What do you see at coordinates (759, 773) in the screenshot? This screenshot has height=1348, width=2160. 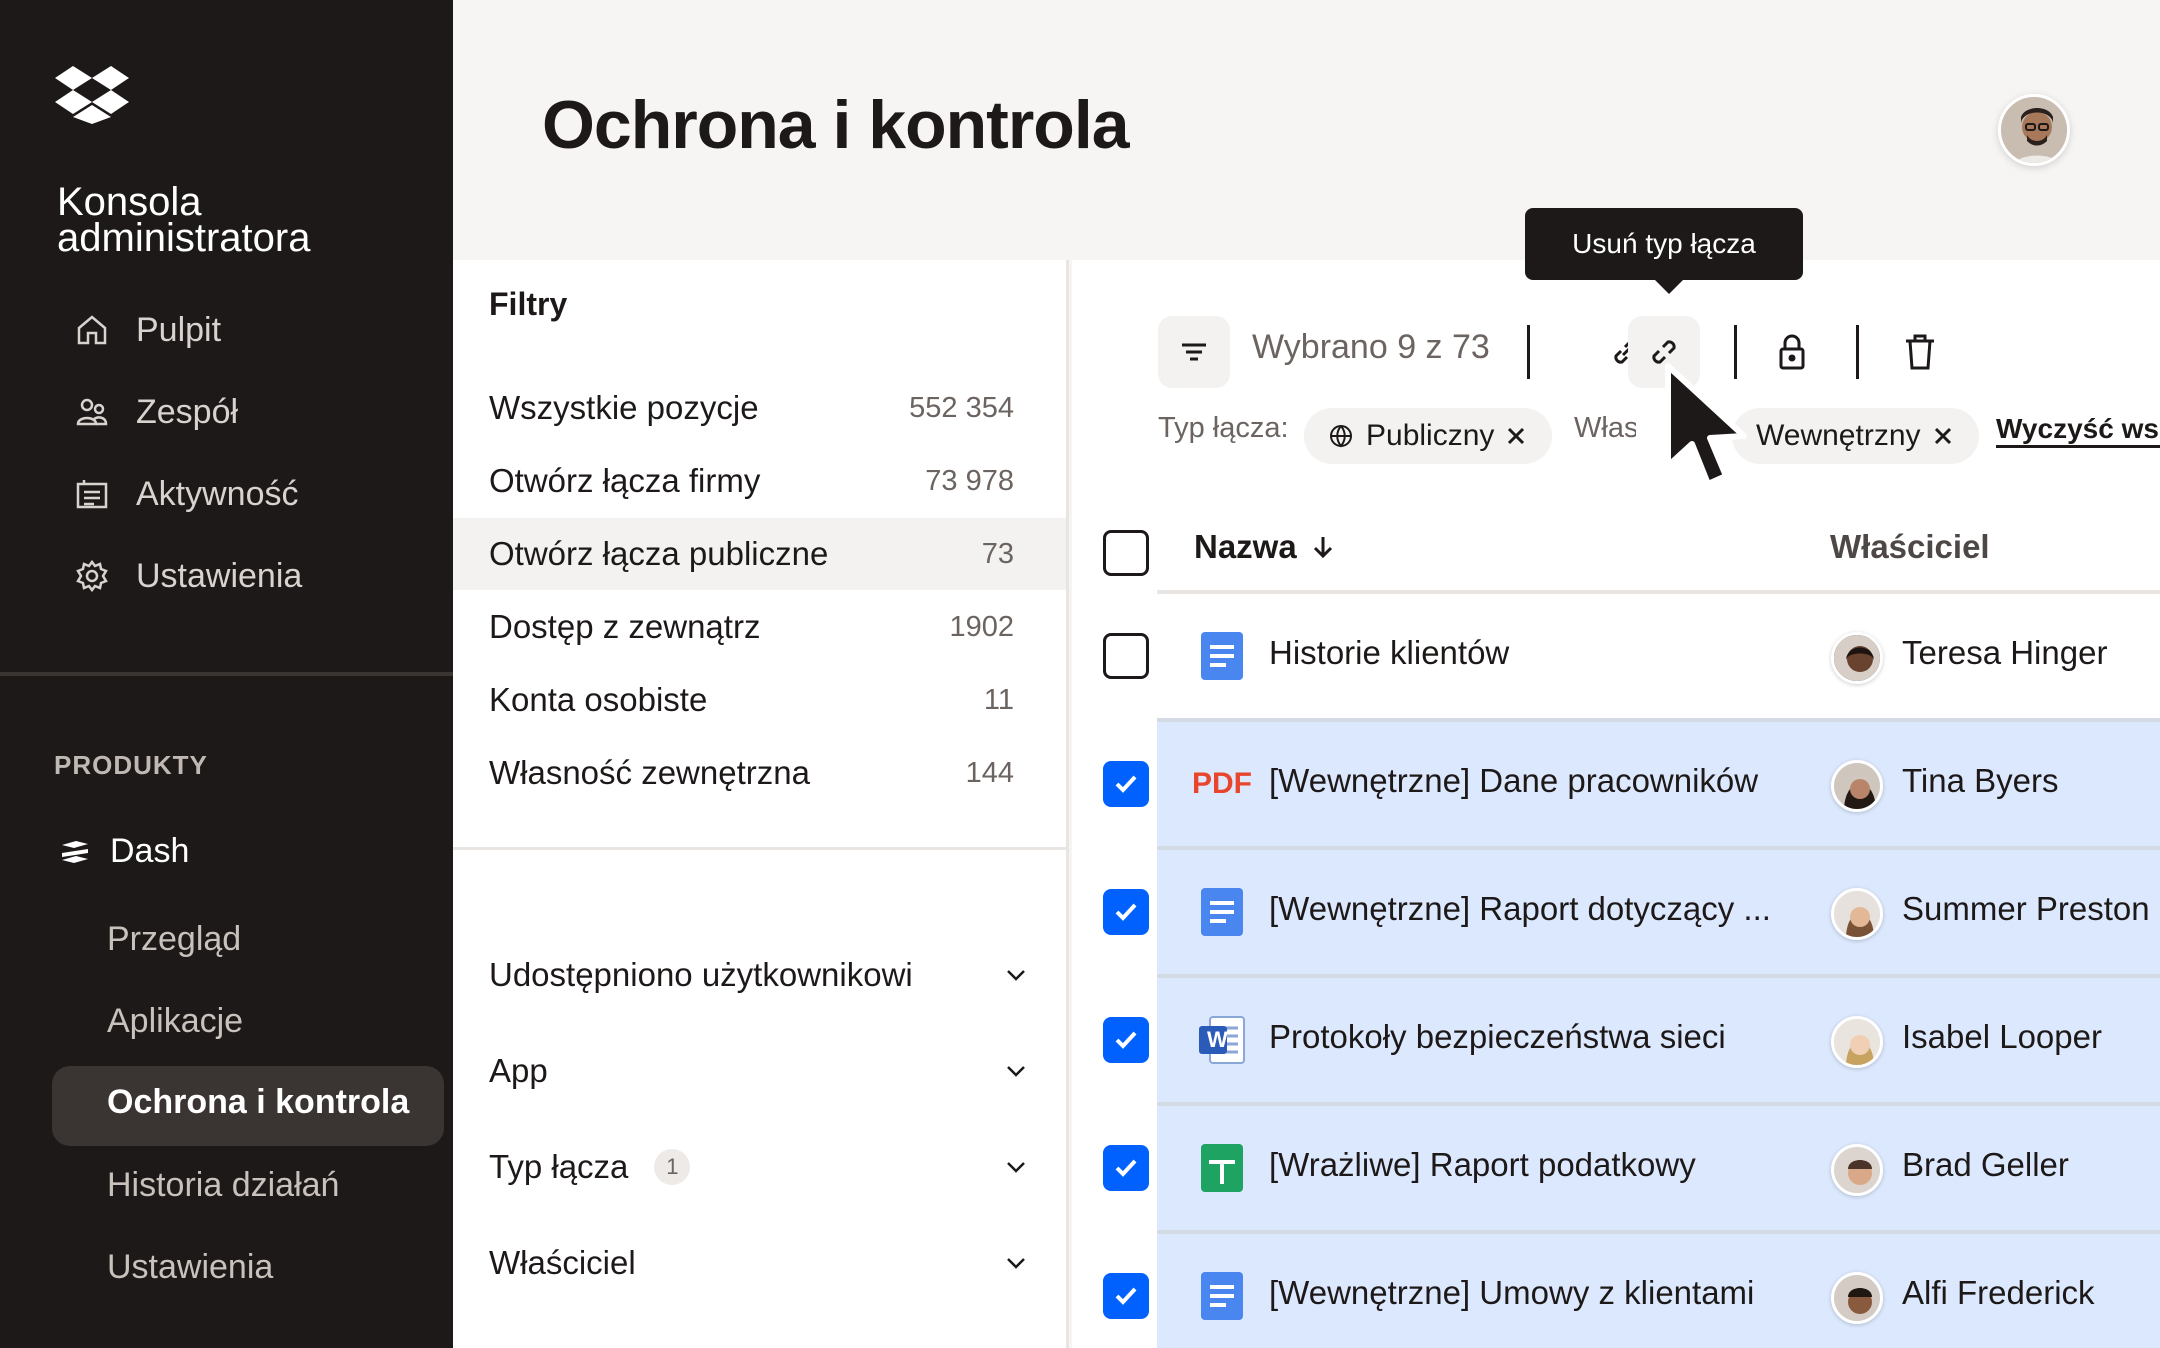 I see `filter-row-external-ownership: Własność zewnętrzna 144` at bounding box center [759, 773].